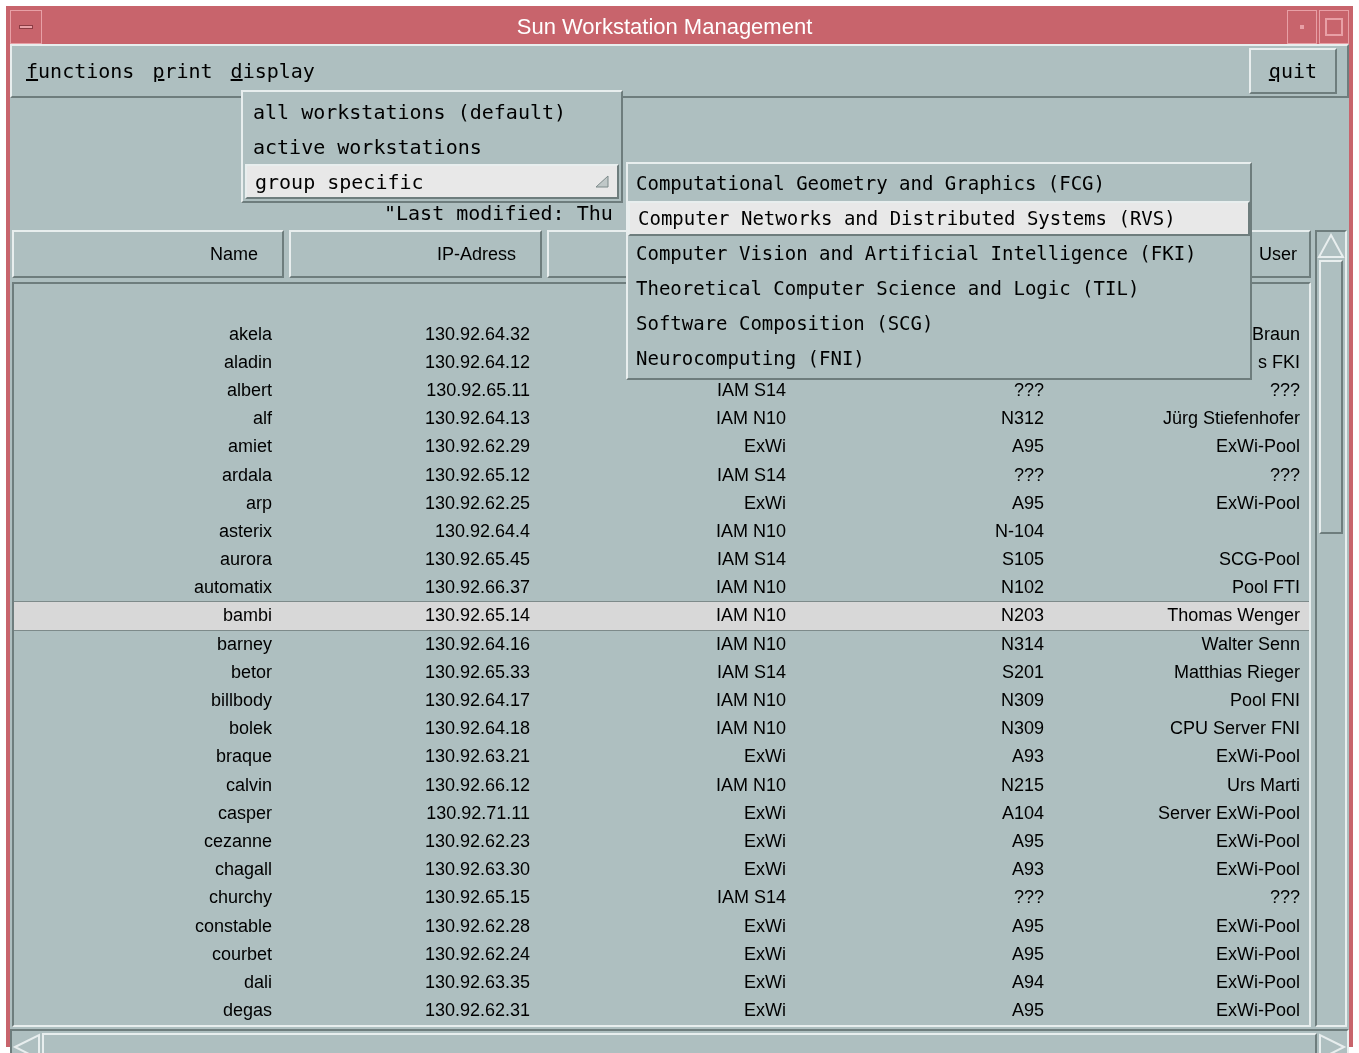  What do you see at coordinates (661, 813) in the screenshot?
I see `table-row: casper 130.92.71.11 ExWi A104 Server ExWi-Pool` at bounding box center [661, 813].